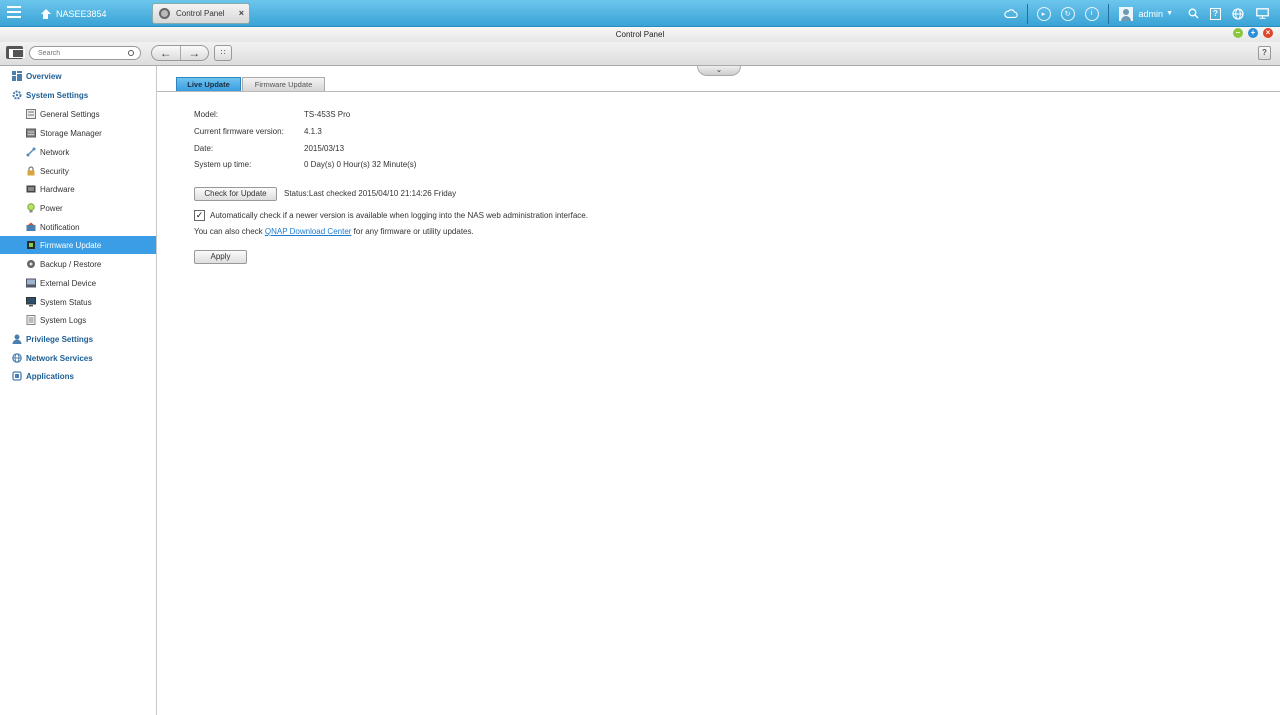 The image size is (1280, 715). What do you see at coordinates (57, 189) in the screenshot?
I see `sidebar-item-label: Hardware` at bounding box center [57, 189].